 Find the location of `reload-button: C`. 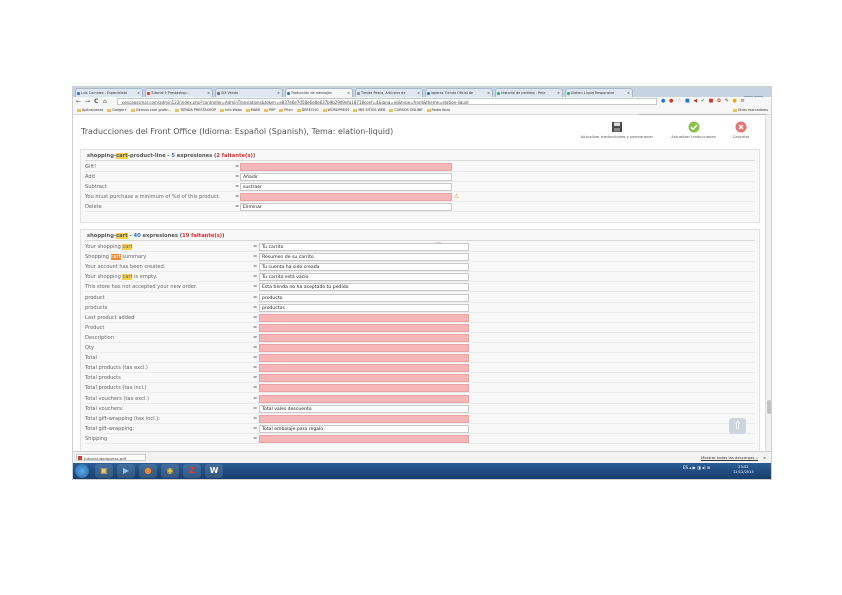

reload-button: C is located at coordinates (96, 101).